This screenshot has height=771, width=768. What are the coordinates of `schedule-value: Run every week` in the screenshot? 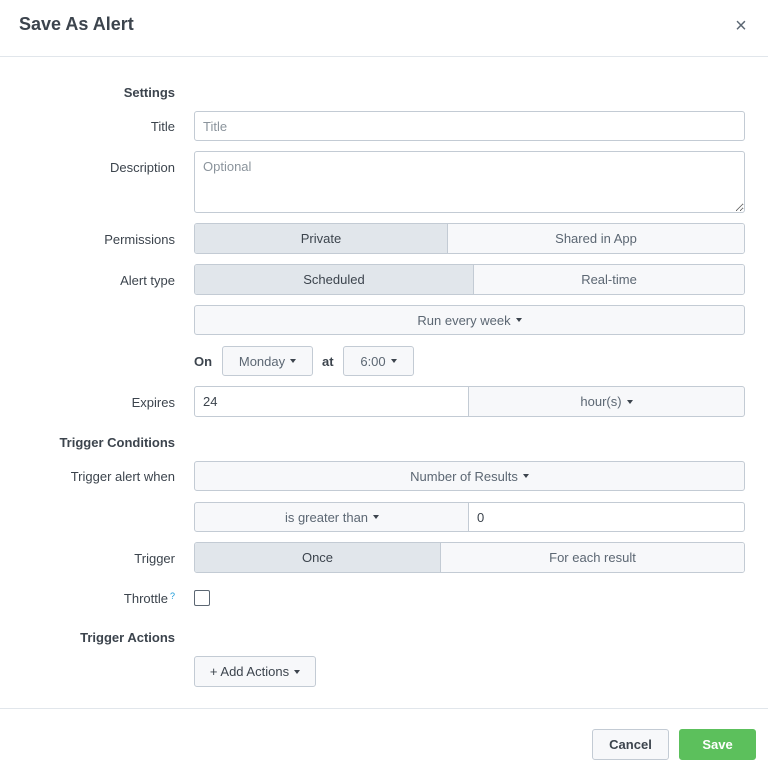 It's located at (464, 320).